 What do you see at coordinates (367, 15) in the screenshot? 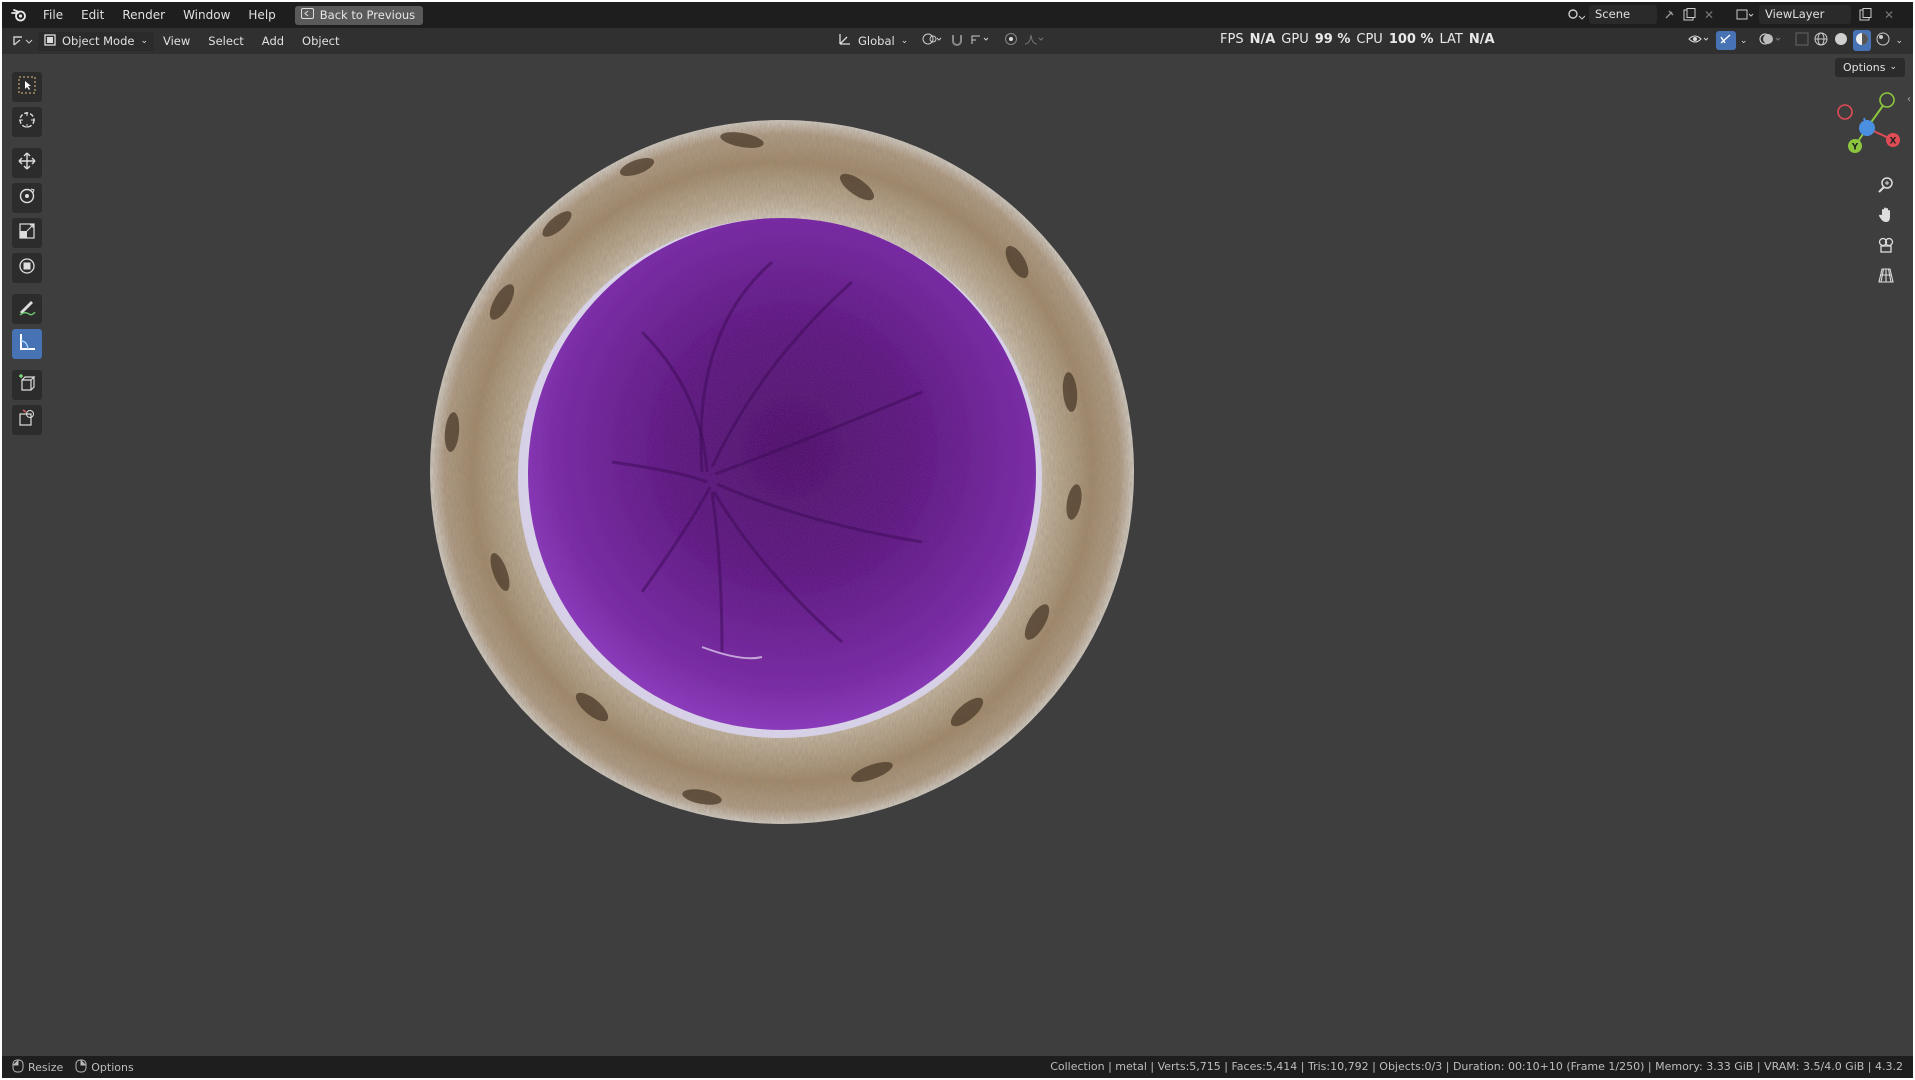
I see `back-label: Back to Previous` at bounding box center [367, 15].